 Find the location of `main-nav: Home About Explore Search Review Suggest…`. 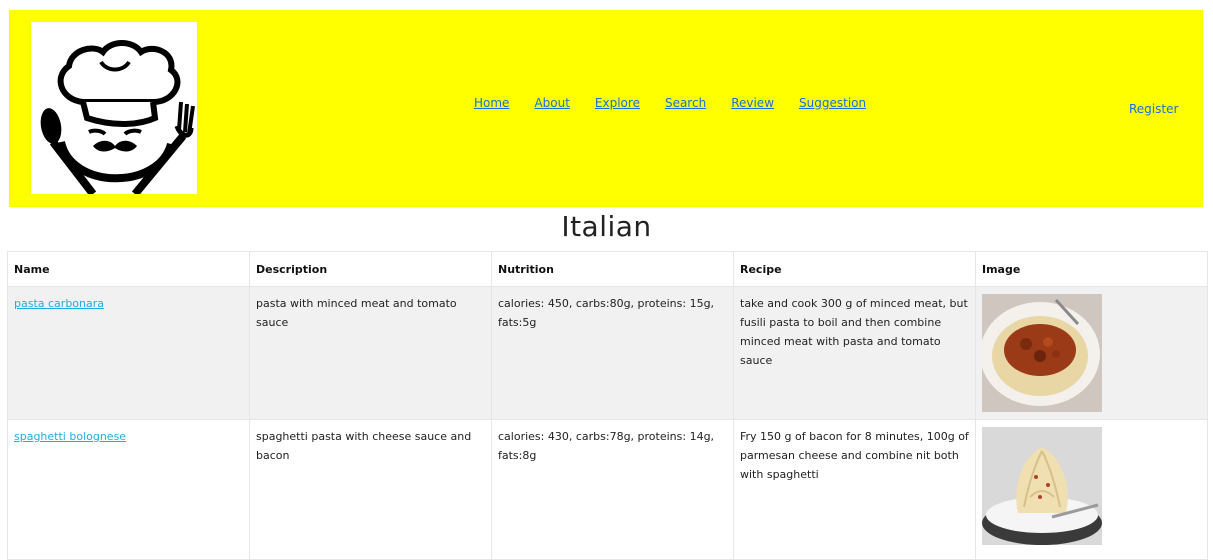

main-nav: Home About Explore Search Review Suggest… is located at coordinates (682, 103).